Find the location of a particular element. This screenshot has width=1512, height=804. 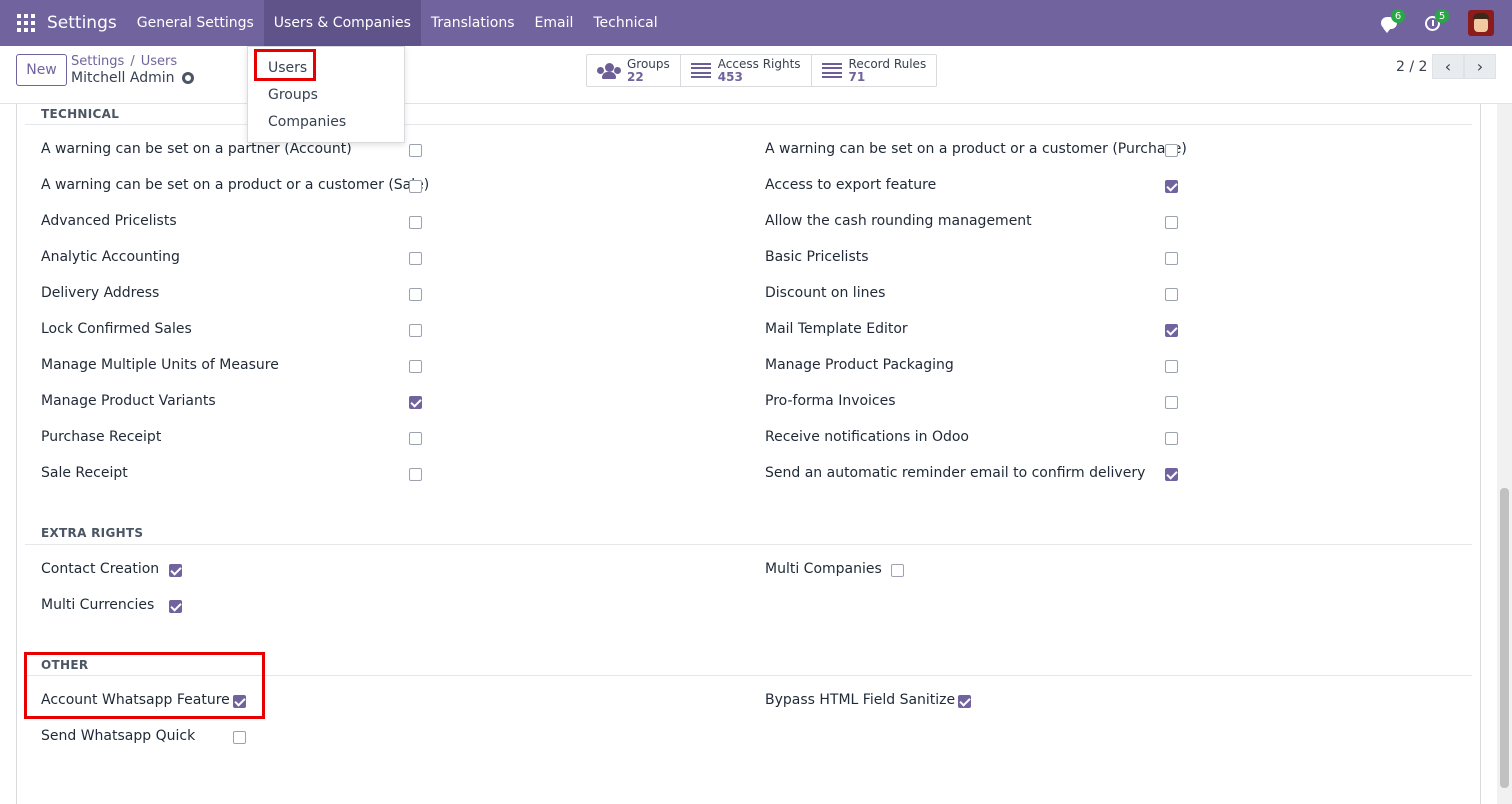

field-label: Receive notifications in Odoo is located at coordinates (867, 437).